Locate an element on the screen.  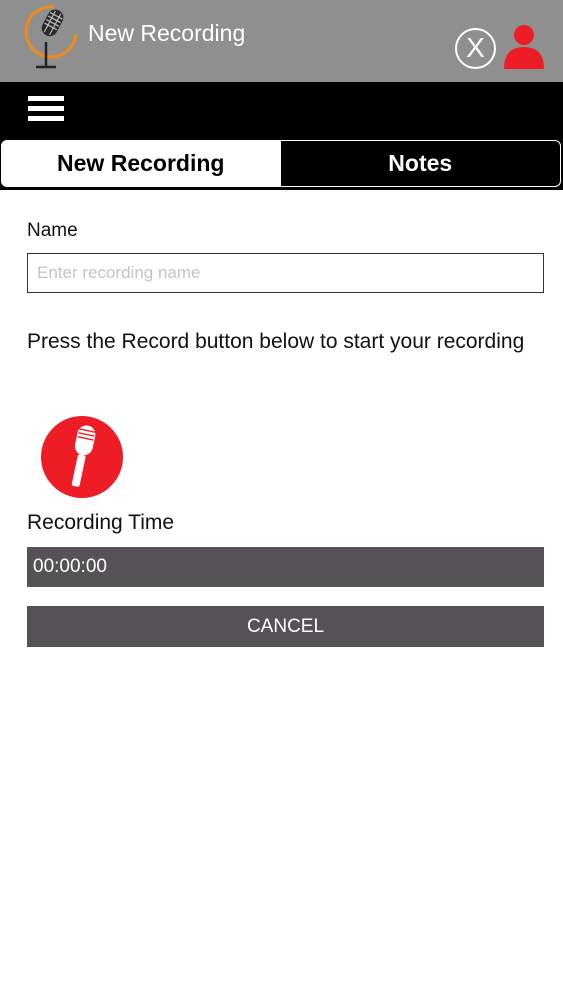
close-circle-icon: X is located at coordinates (475, 48).